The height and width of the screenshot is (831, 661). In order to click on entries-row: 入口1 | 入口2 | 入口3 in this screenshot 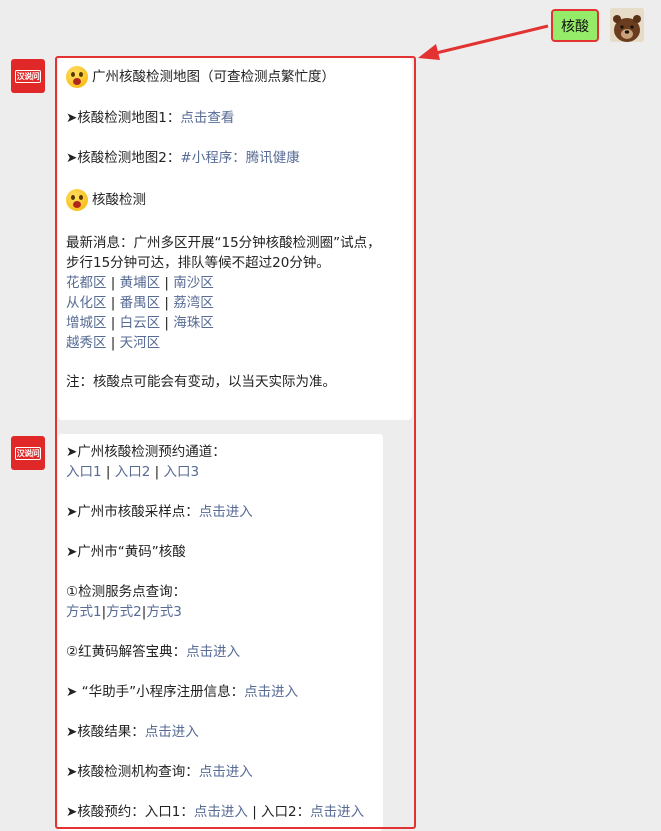, I will do `click(133, 472)`.